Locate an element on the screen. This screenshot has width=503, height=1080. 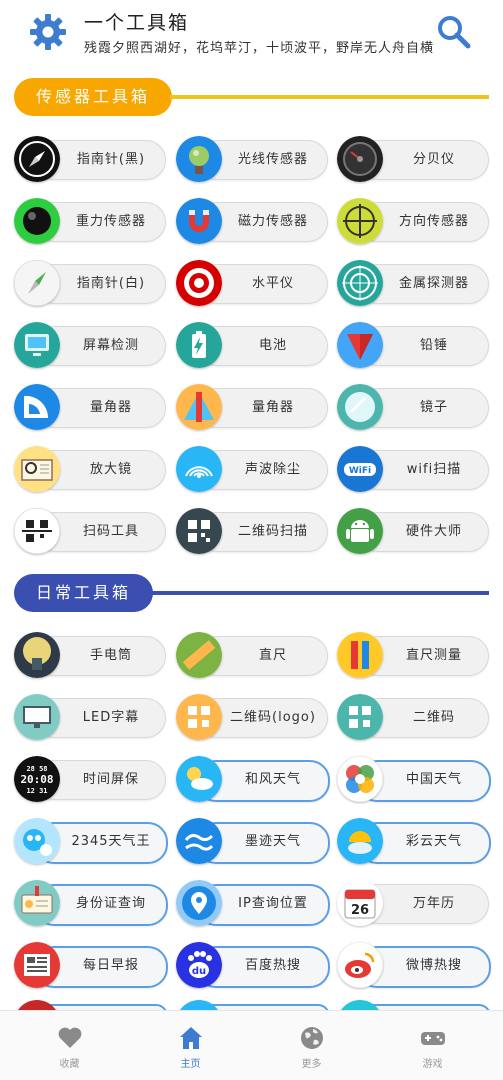
tool-flashlight: 手电筒 is located at coordinates (90, 655).